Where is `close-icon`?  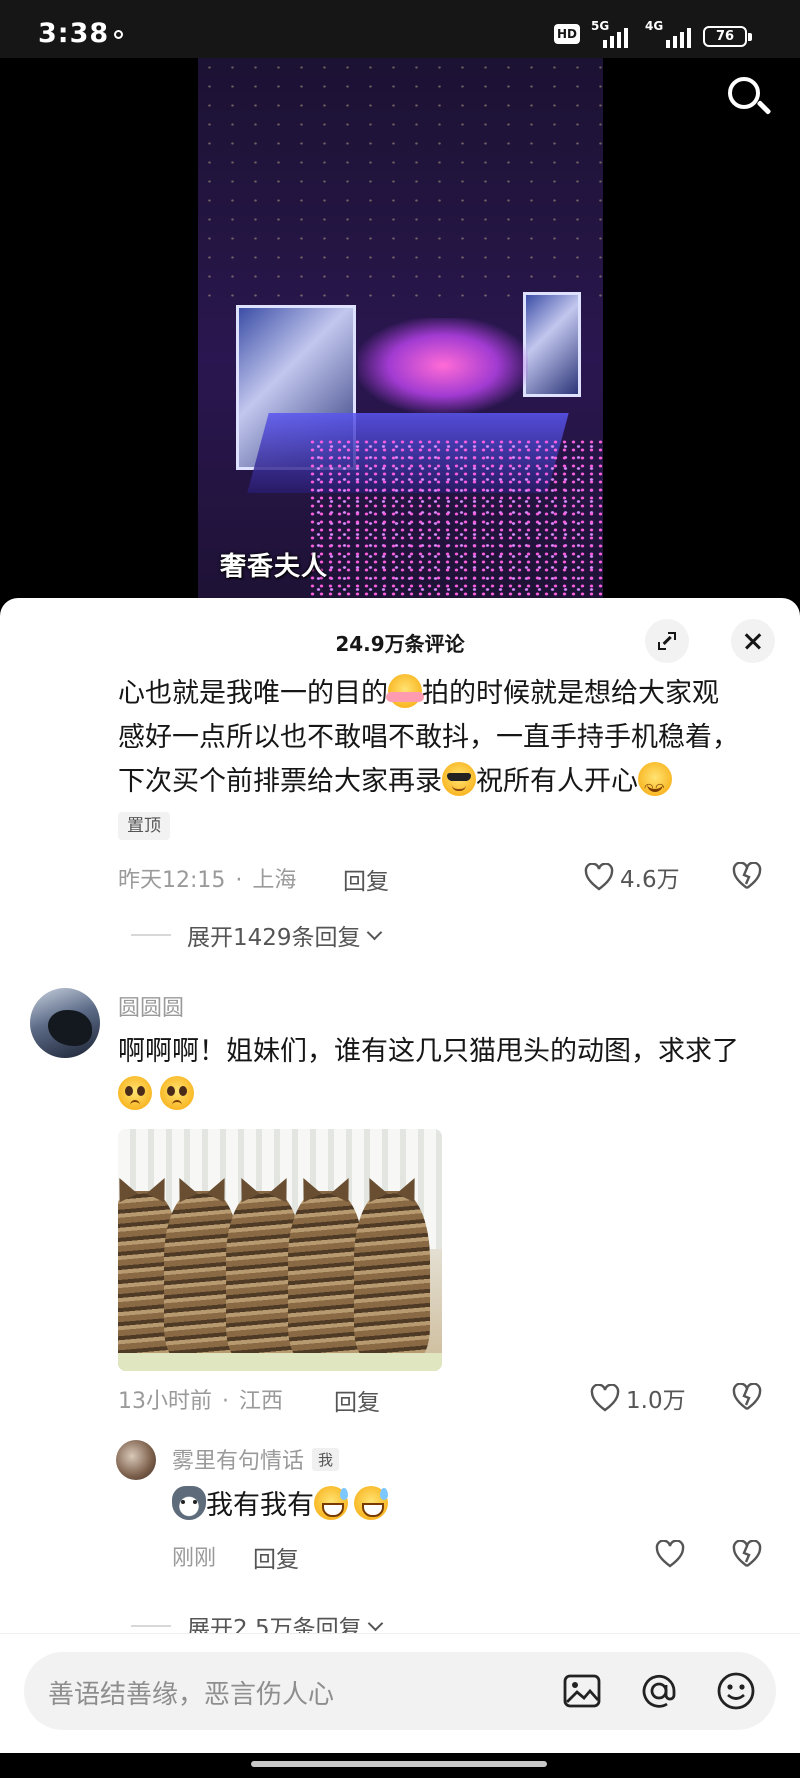
close-icon is located at coordinates (753, 641).